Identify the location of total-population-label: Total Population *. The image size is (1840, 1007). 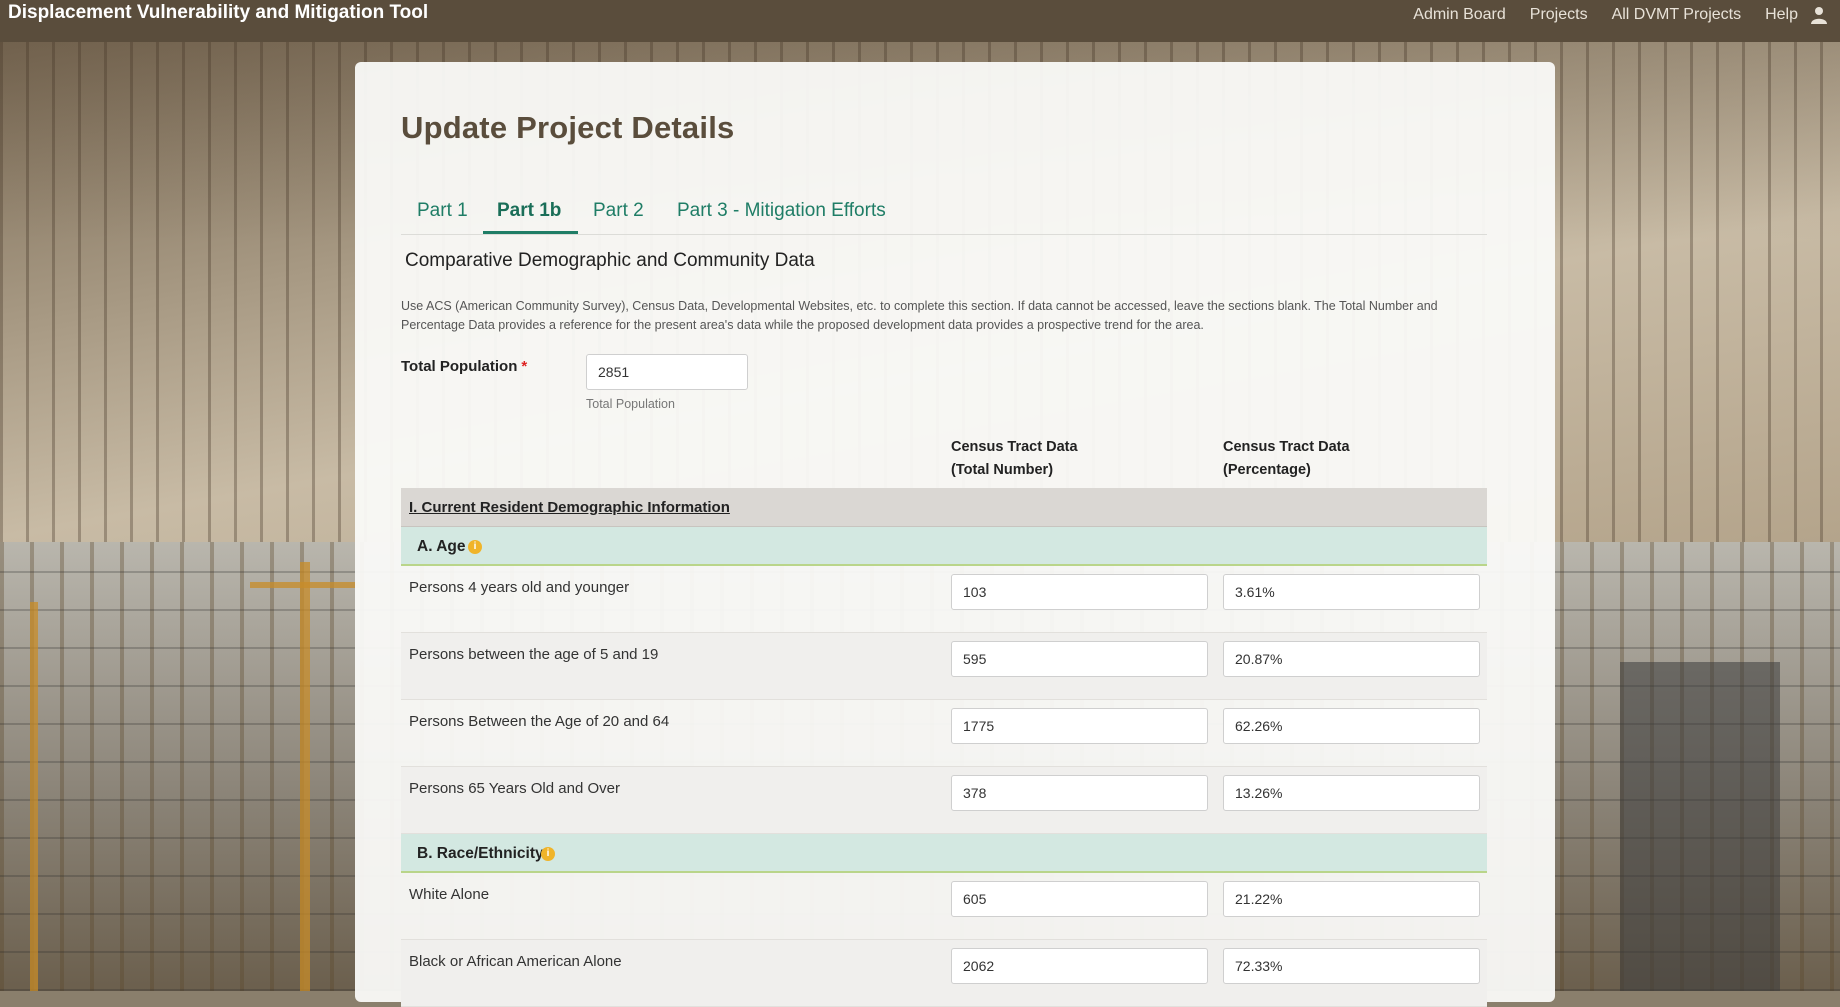
(464, 366).